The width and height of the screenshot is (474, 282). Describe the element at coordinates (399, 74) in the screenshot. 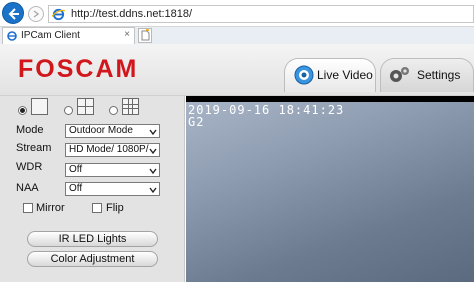

I see `gears-icon` at that location.